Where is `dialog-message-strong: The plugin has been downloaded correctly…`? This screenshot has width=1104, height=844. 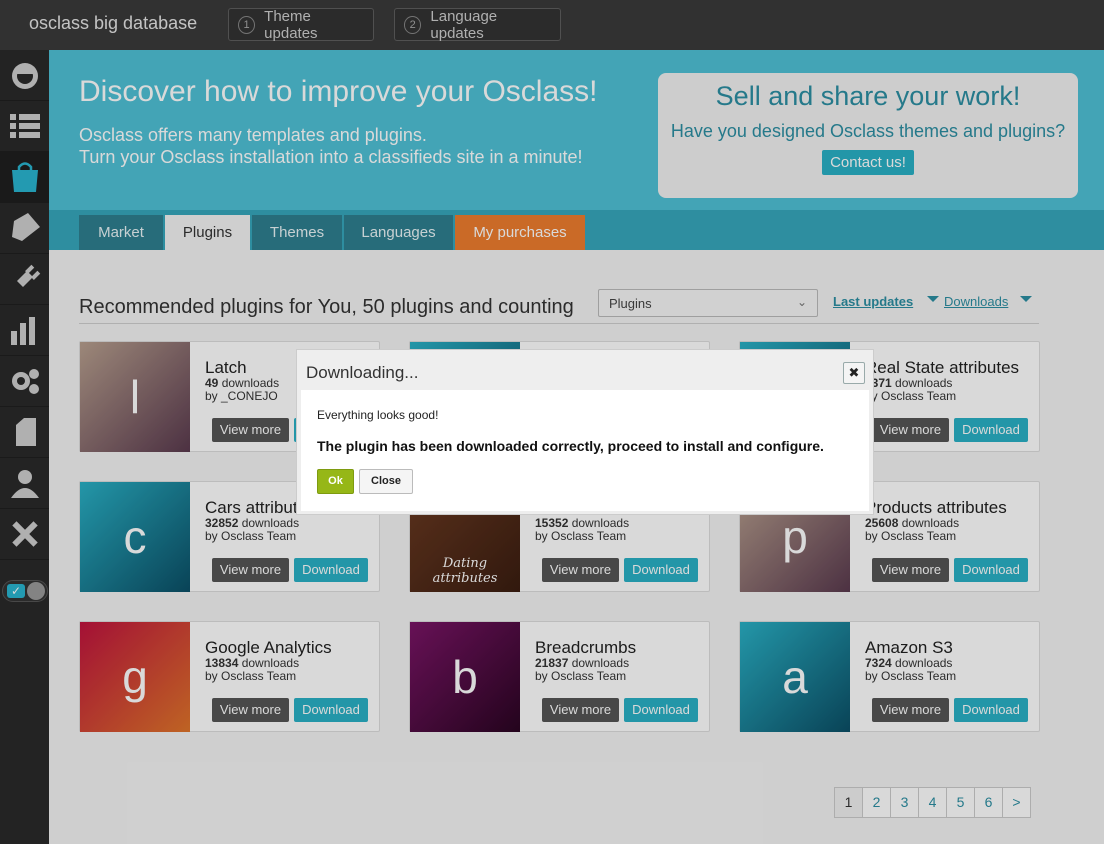
dialog-message-strong: The plugin has been downloaded correctly… is located at coordinates (570, 446).